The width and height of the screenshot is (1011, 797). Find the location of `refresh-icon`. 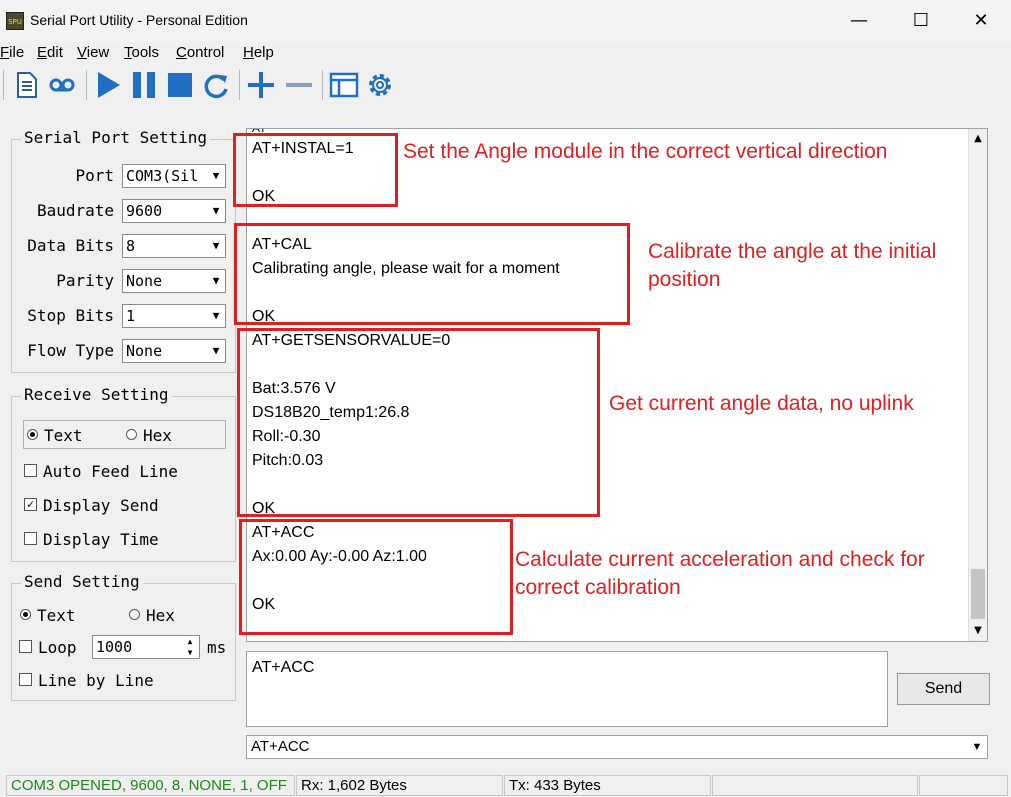

refresh-icon is located at coordinates (216, 85).